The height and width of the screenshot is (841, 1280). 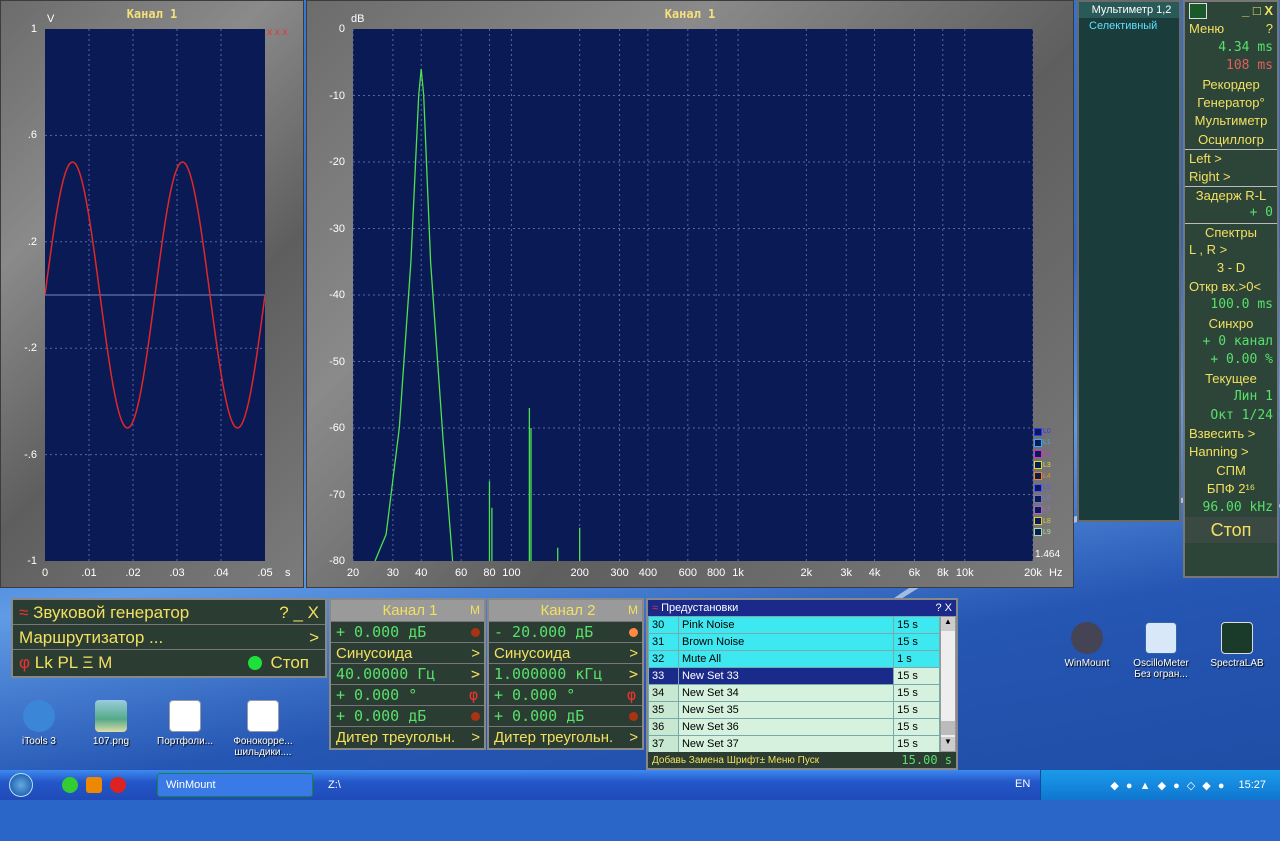 What do you see at coordinates (313, 612) in the screenshot?
I see `generator-close: X` at bounding box center [313, 612].